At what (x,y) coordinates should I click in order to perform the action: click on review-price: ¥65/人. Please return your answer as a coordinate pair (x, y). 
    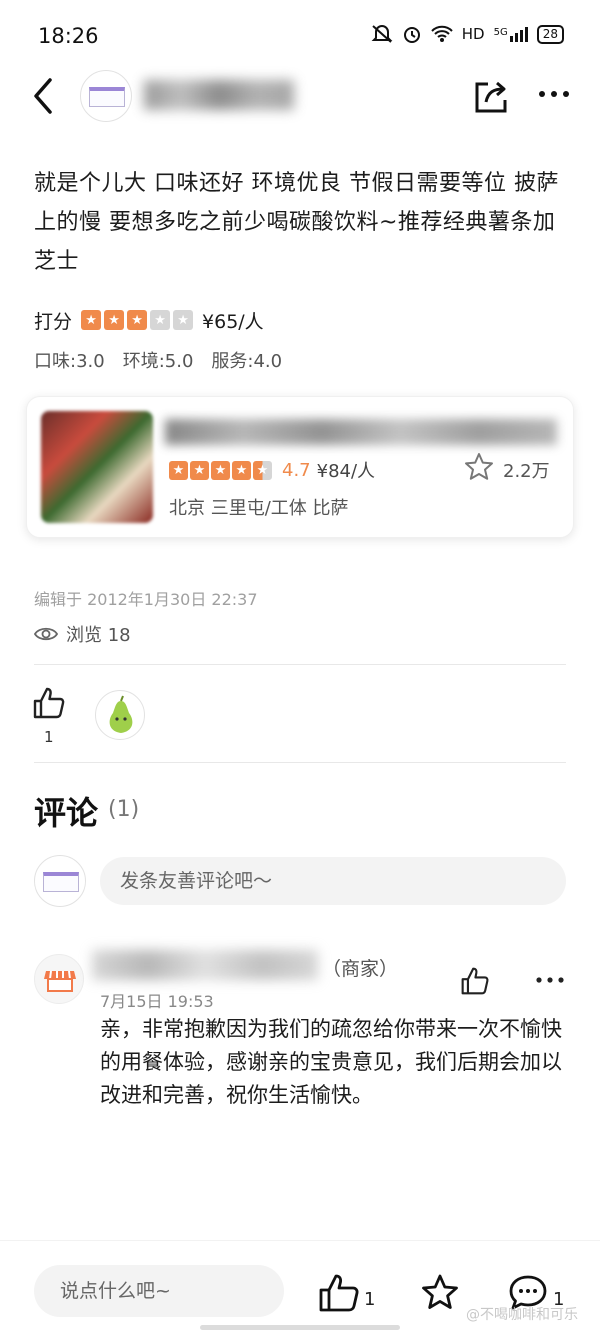
    Looking at the image, I should click on (233, 321).